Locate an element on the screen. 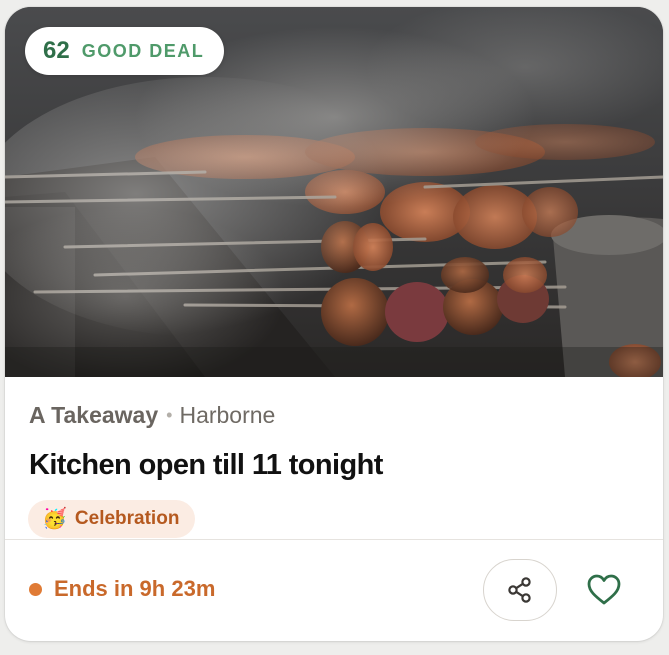 The width and height of the screenshot is (669, 655). party-face-icon: 🥳 is located at coordinates (54, 519).